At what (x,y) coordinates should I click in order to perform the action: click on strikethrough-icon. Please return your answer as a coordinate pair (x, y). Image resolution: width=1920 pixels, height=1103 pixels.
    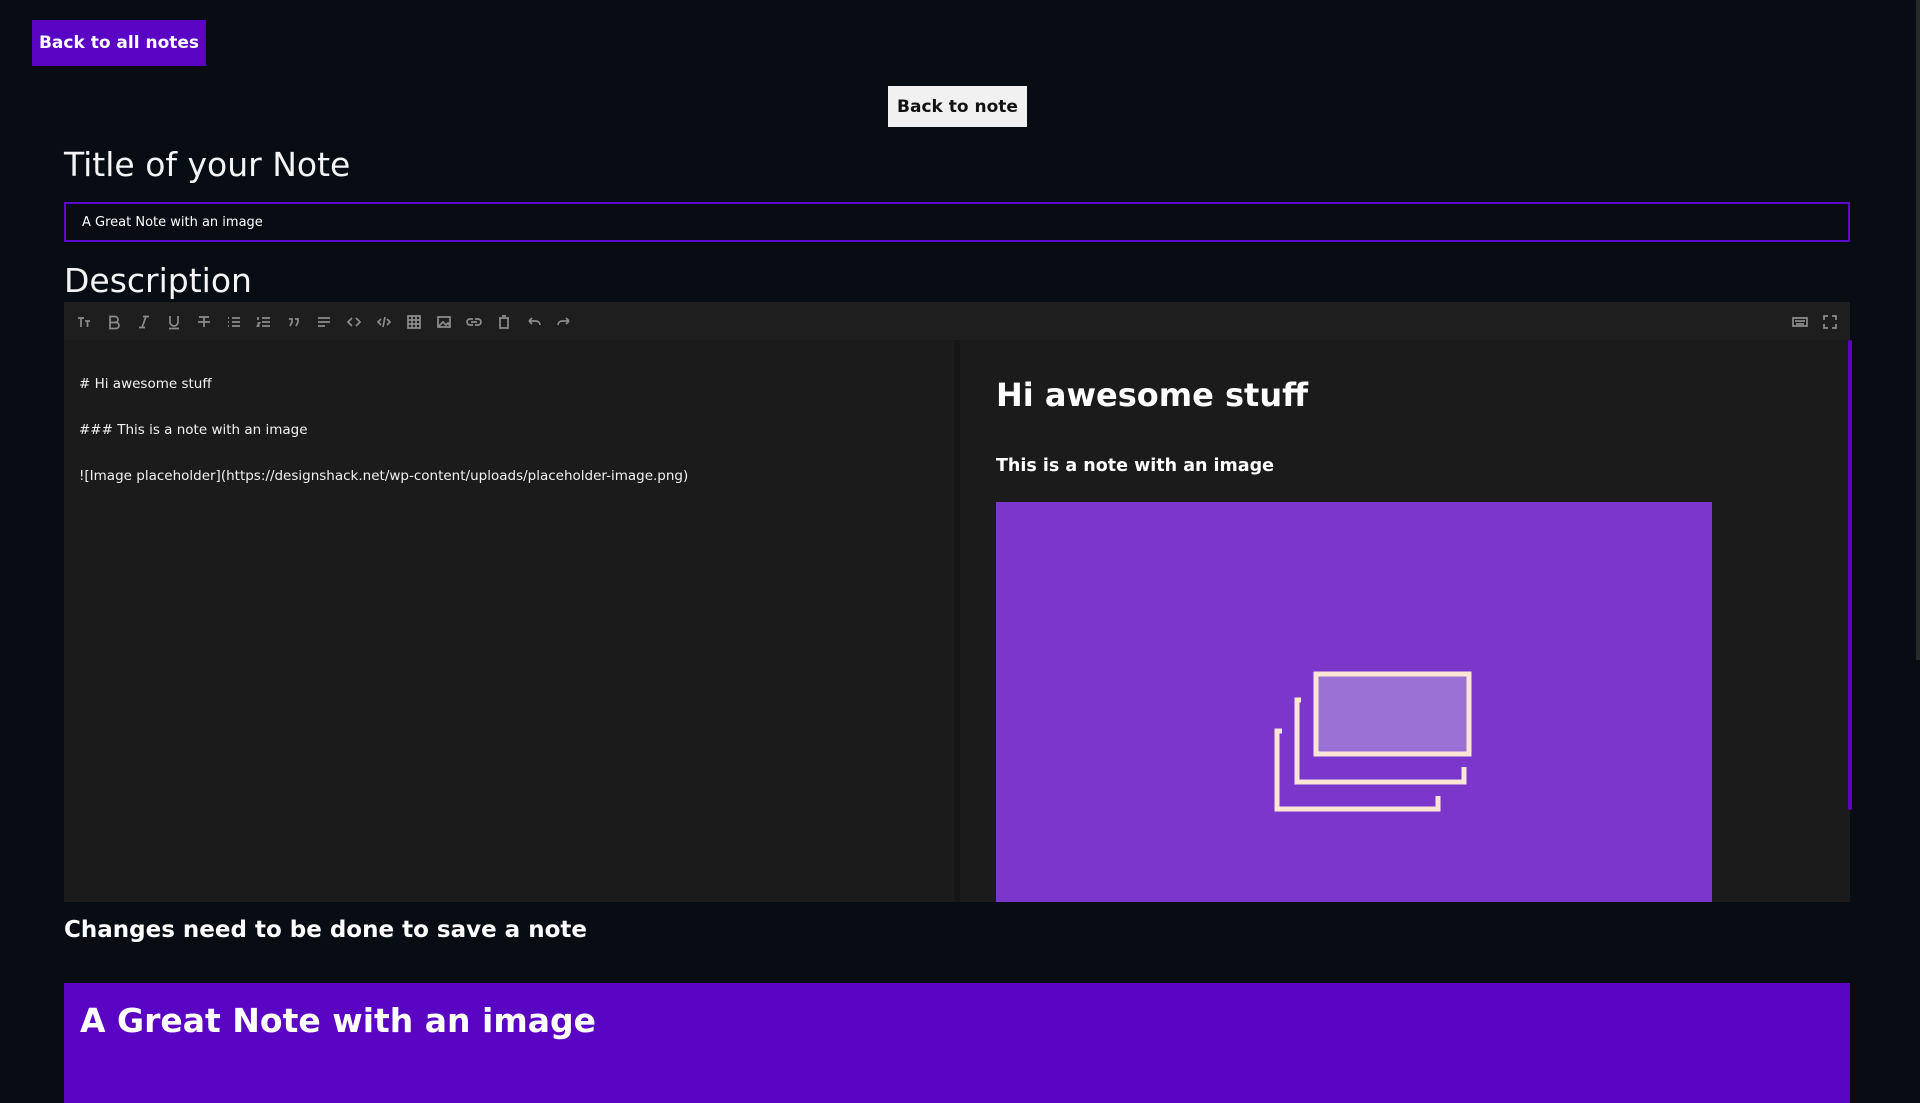
    Looking at the image, I should click on (204, 322).